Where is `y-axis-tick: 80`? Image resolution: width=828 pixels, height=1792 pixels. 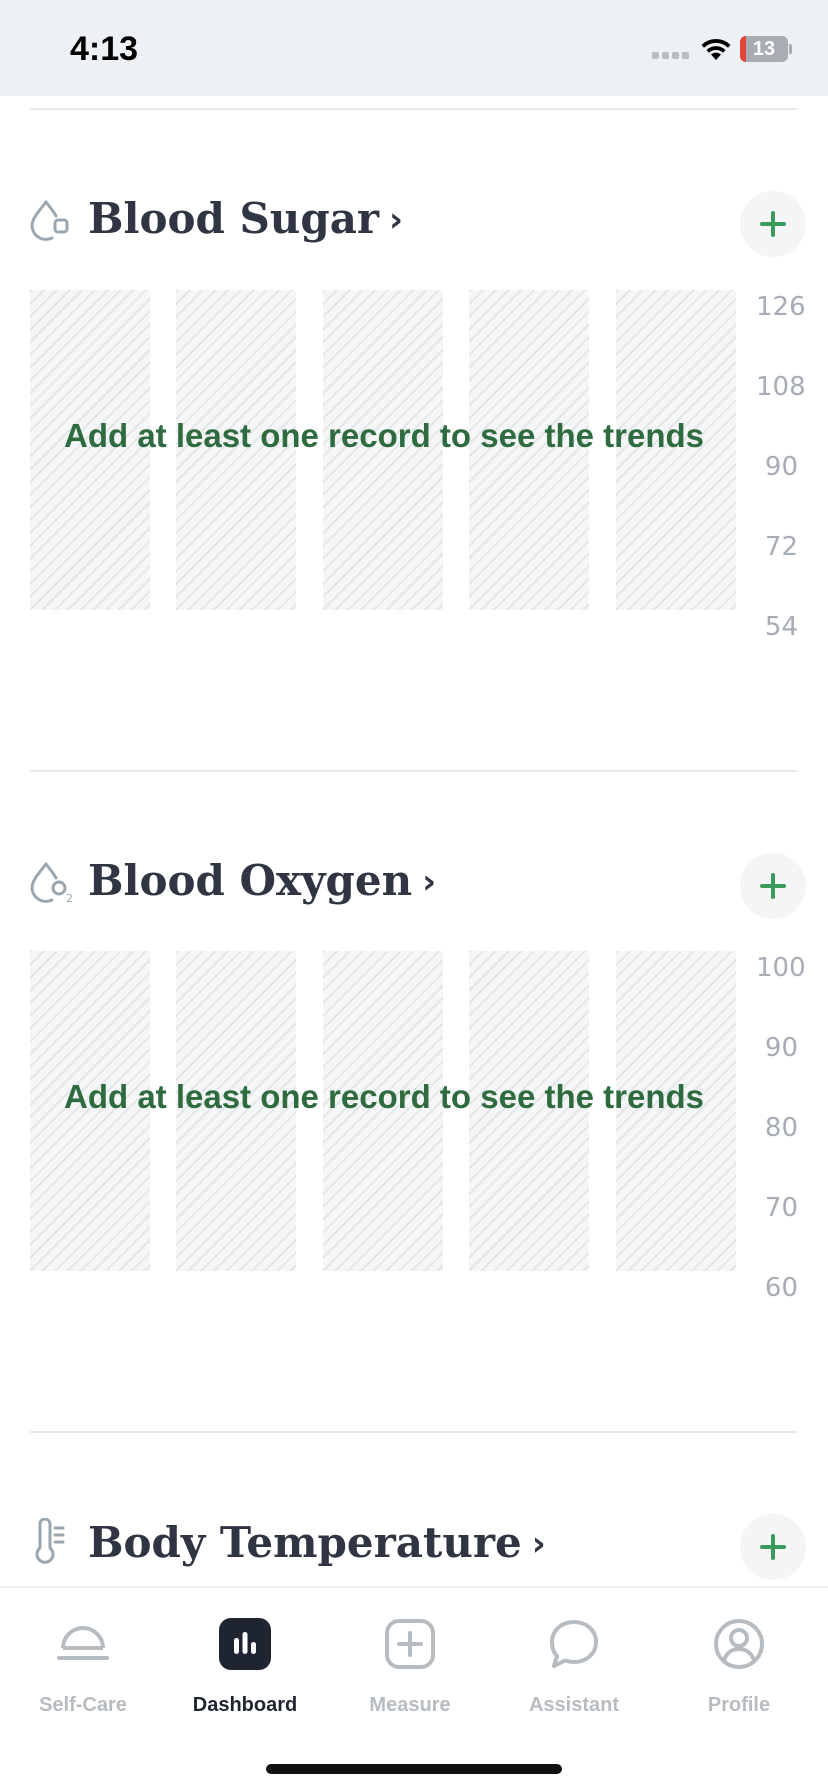
y-axis-tick: 80 is located at coordinates (781, 1128).